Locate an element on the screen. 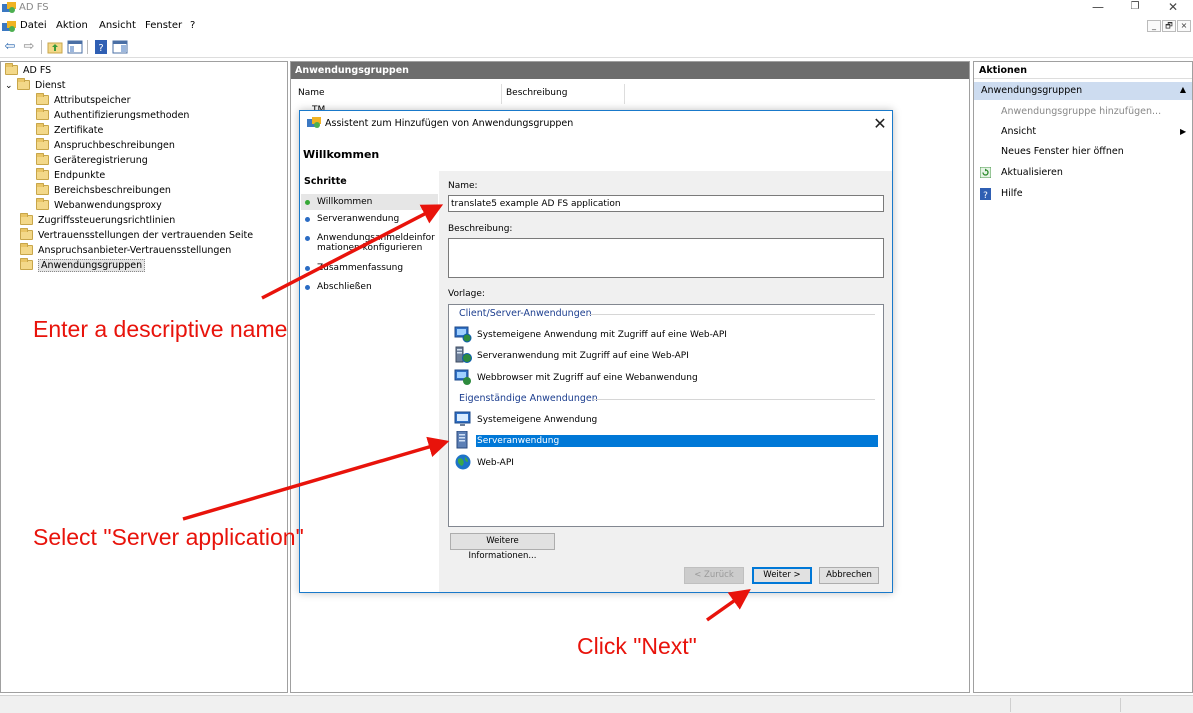 The width and height of the screenshot is (1193, 713). column-header-beschreibung: Beschreibung is located at coordinates (536, 93).